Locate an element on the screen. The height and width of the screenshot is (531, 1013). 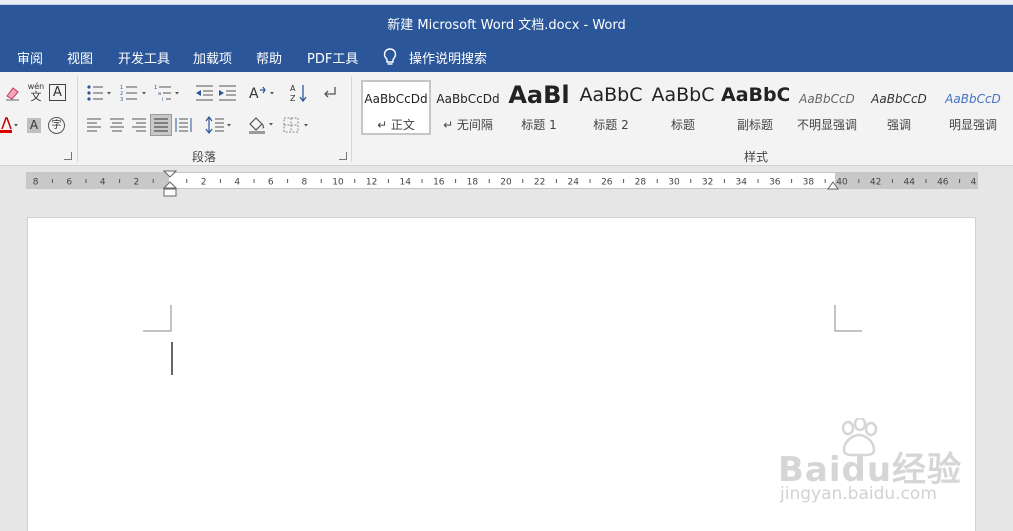
ruler-label: 14 is located at coordinates (405, 183).